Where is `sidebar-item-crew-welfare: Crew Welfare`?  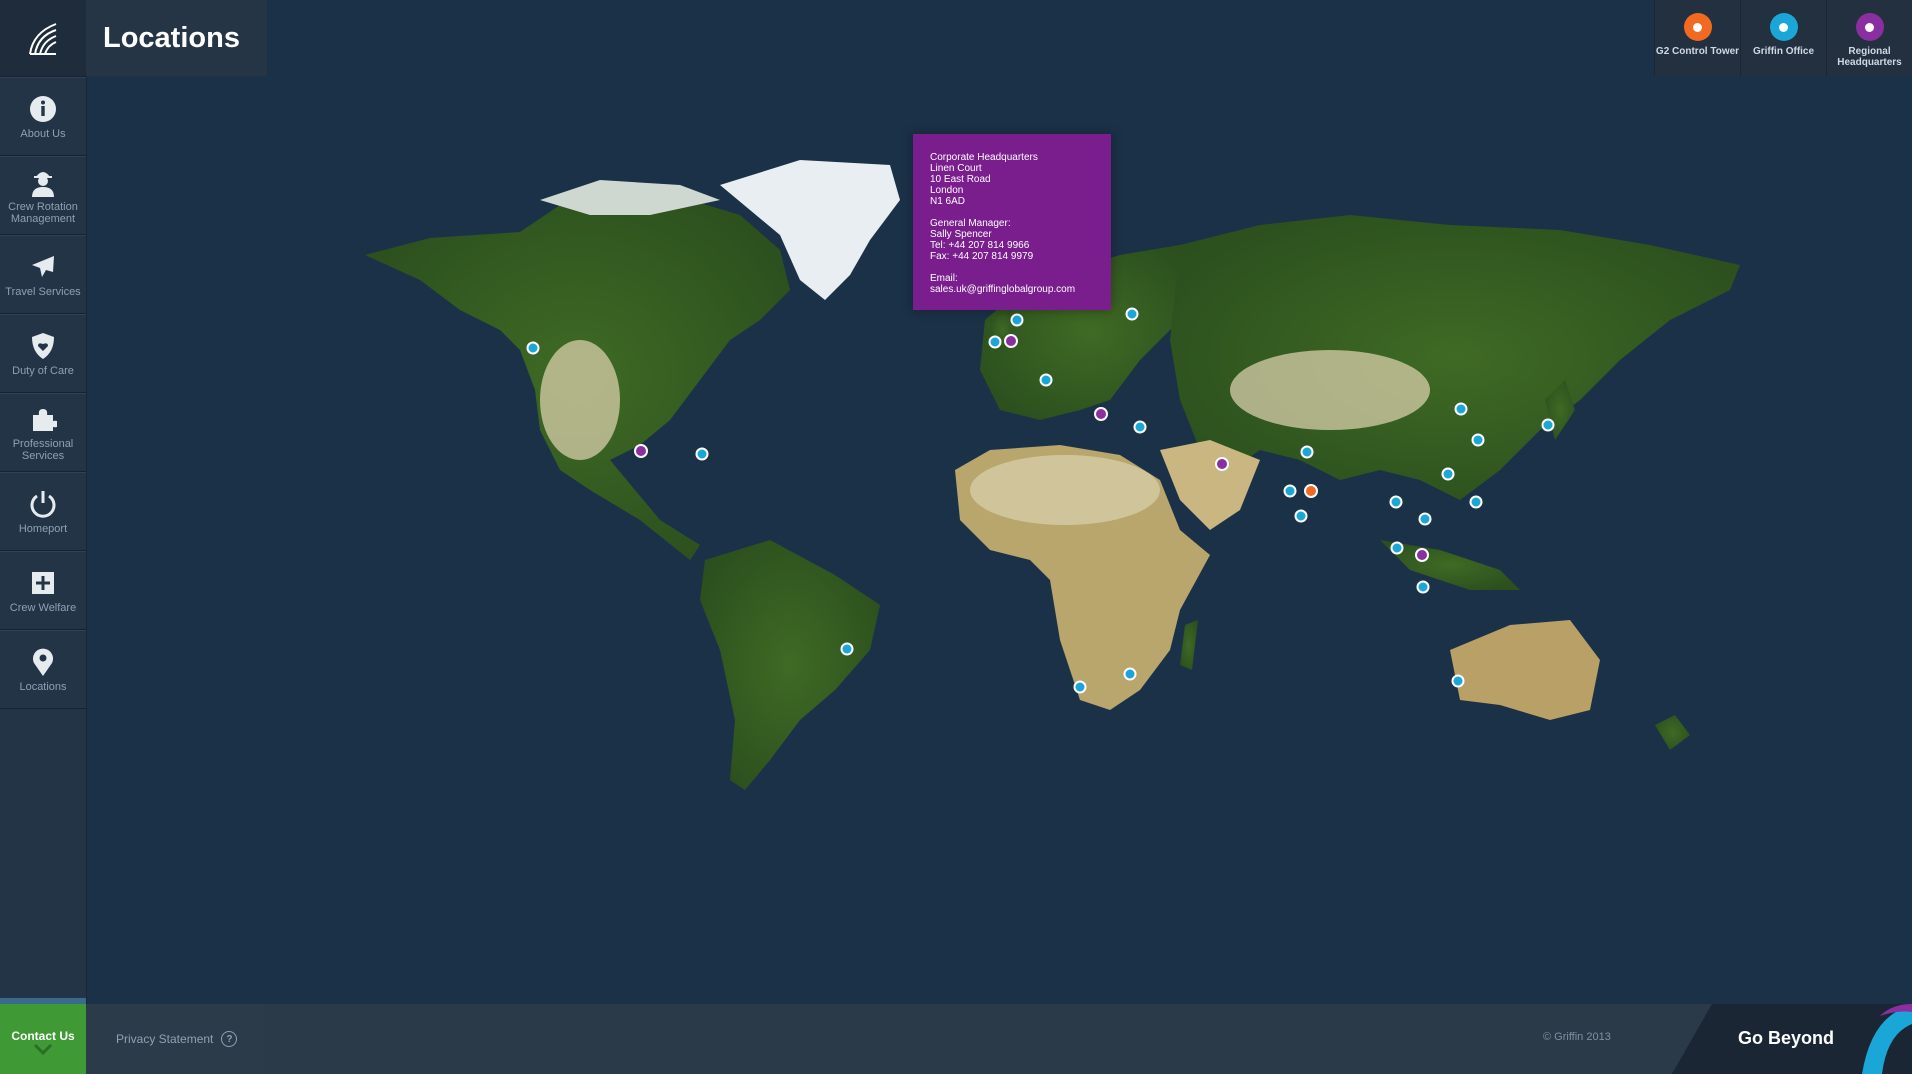 sidebar-item-crew-welfare: Crew Welfare is located at coordinates (43, 590).